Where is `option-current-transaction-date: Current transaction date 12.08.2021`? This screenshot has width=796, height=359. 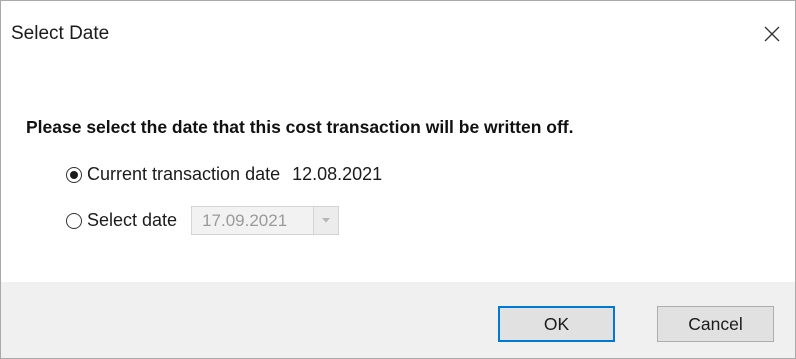 option-current-transaction-date: Current transaction date 12.08.2021 is located at coordinates (224, 174).